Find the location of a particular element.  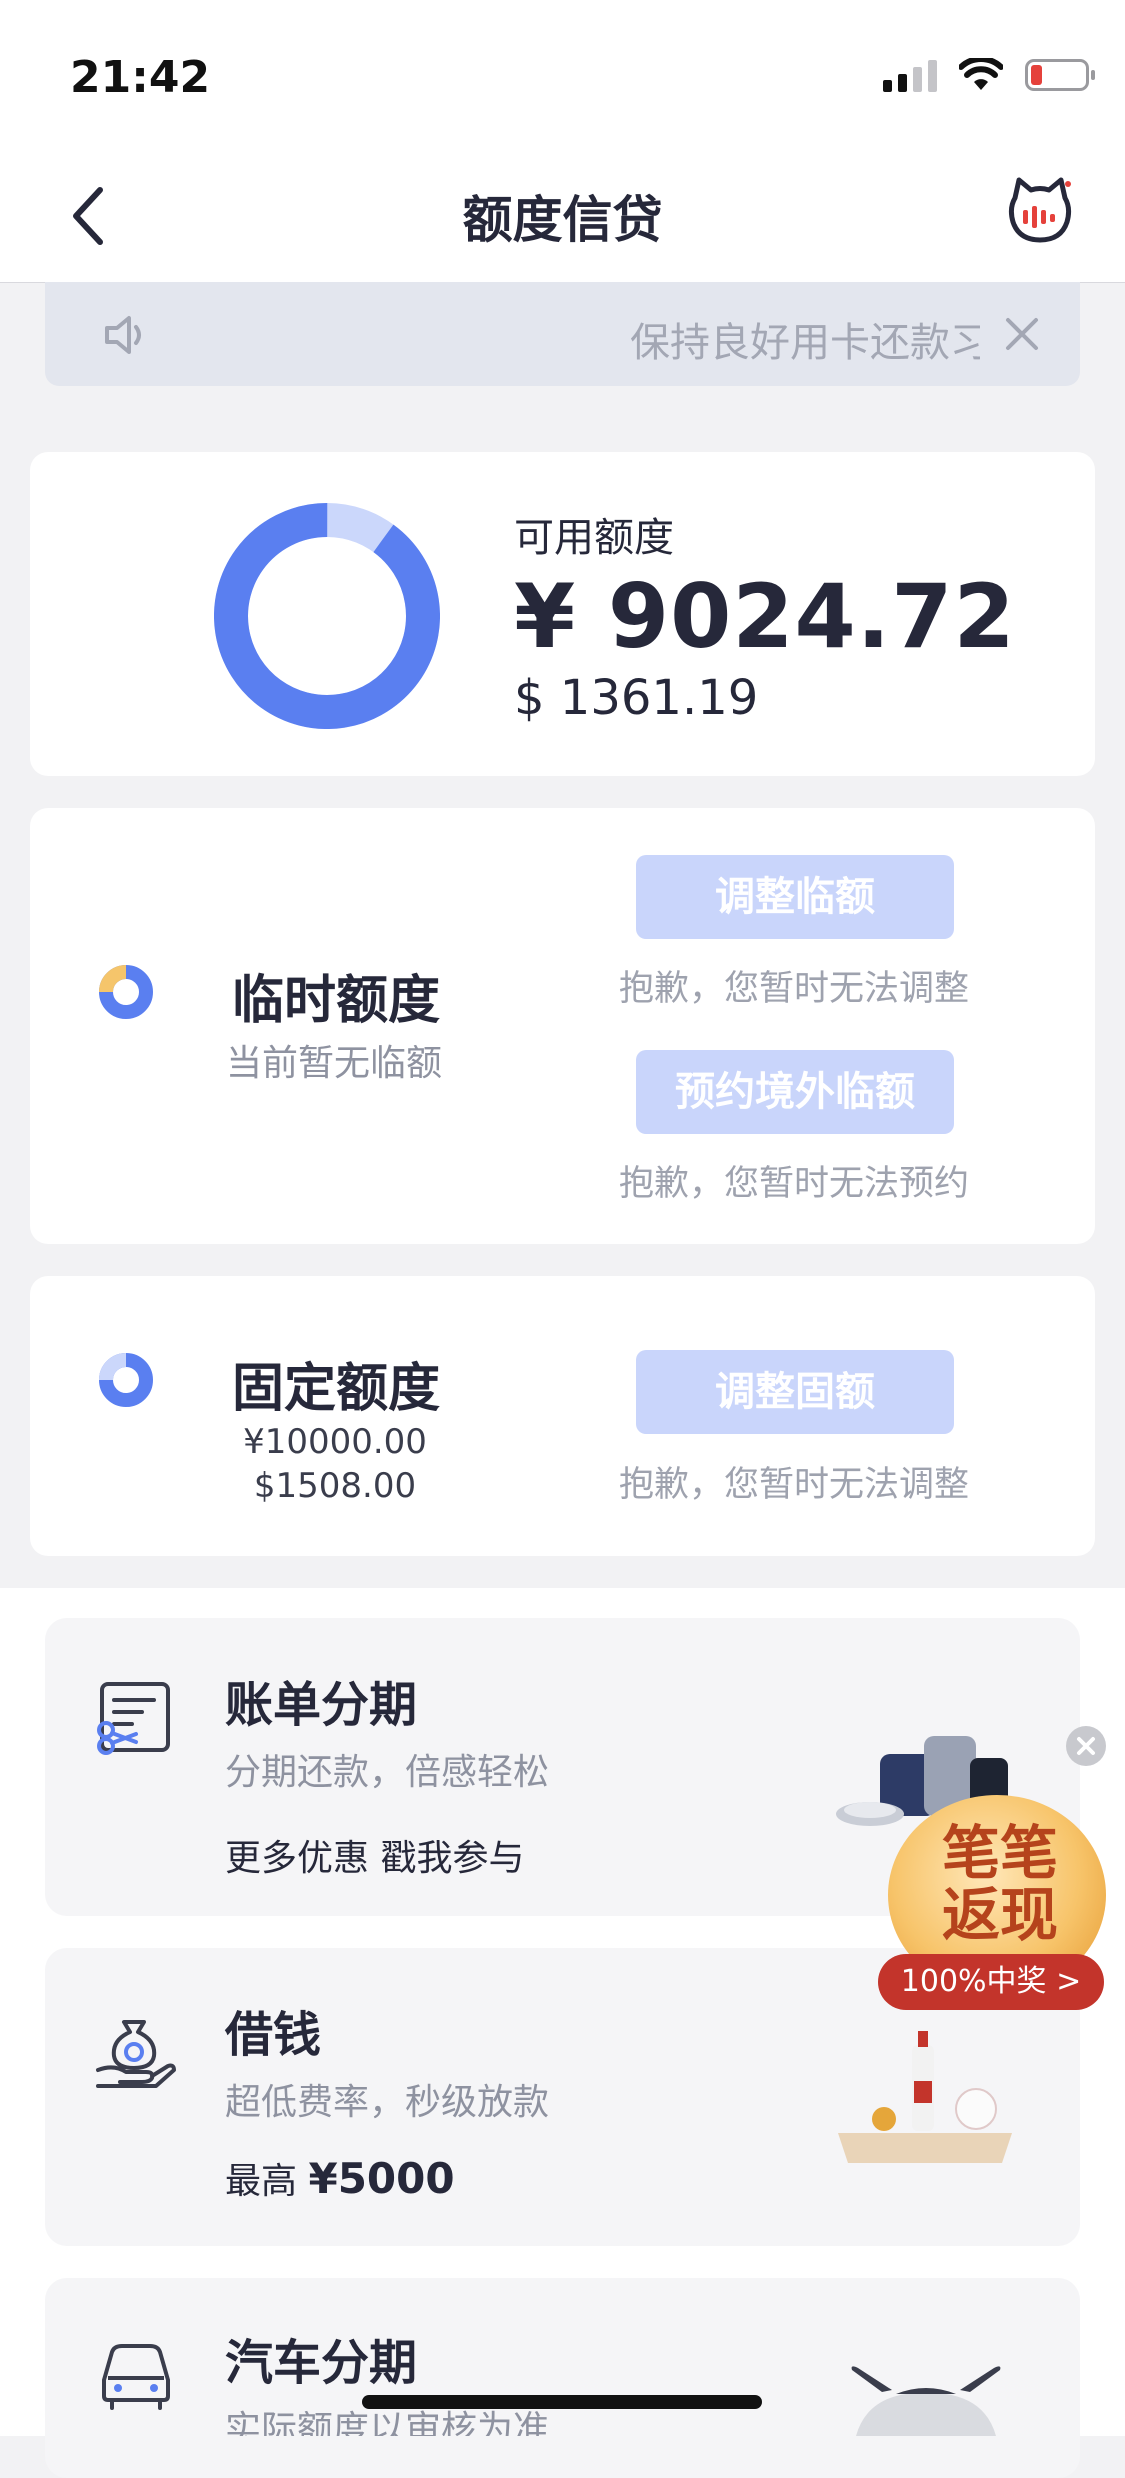

service-extra: 更多优惠 戳我参与 is located at coordinates (375, 1858).